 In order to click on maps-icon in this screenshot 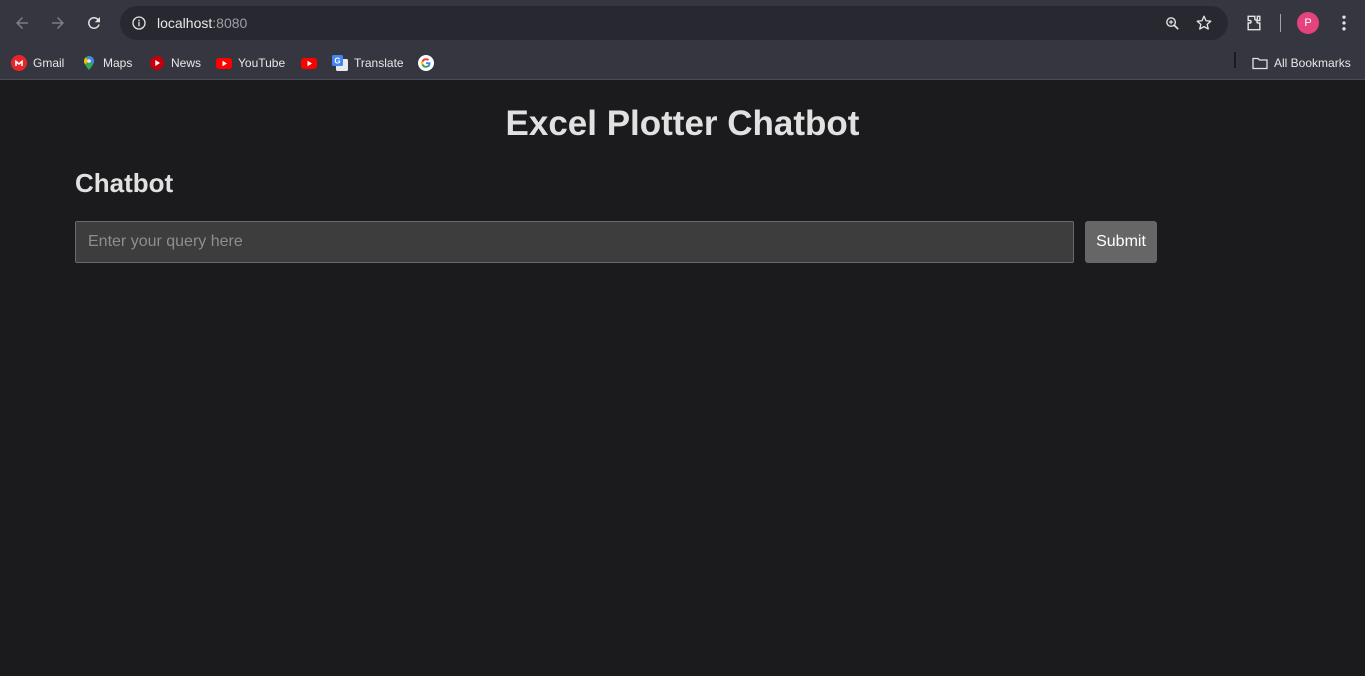, I will do `click(89, 63)`.